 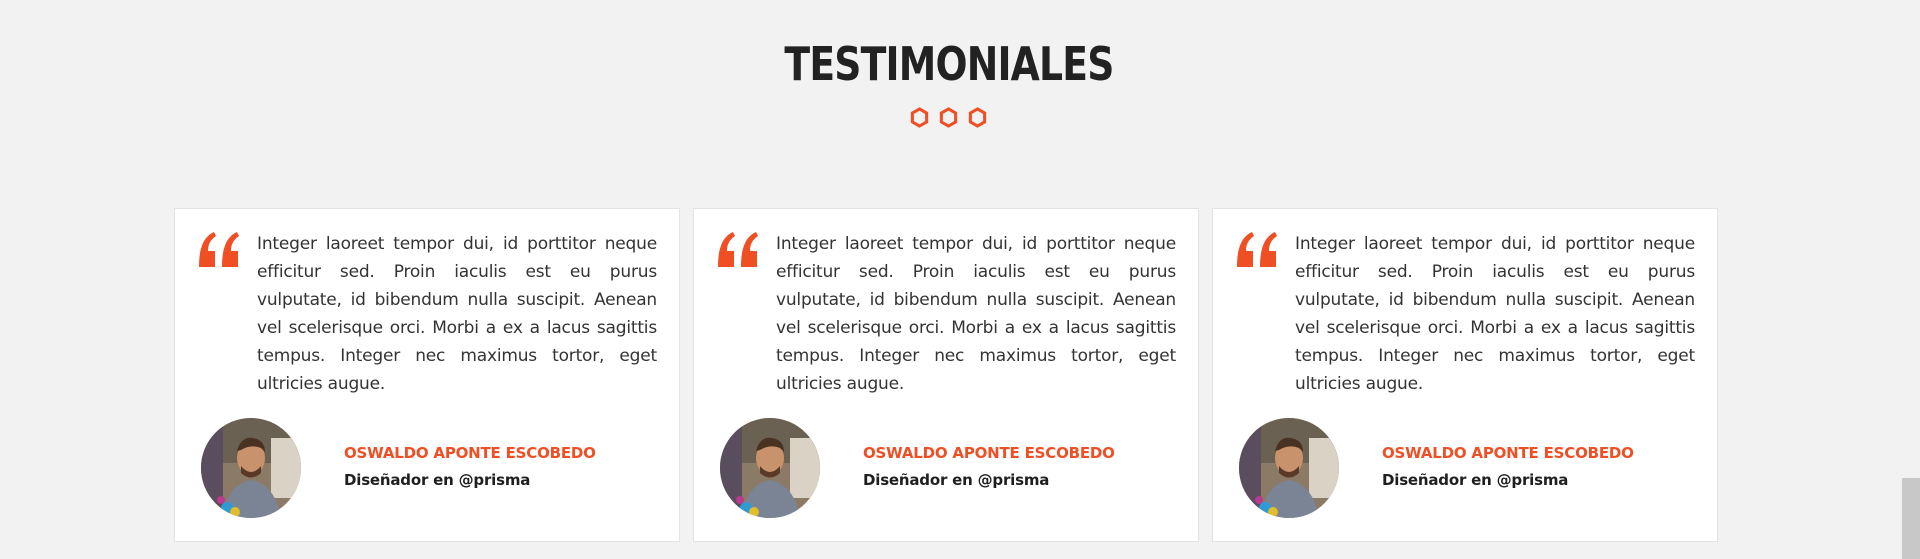 I want to click on title-divider, so click(x=950, y=118).